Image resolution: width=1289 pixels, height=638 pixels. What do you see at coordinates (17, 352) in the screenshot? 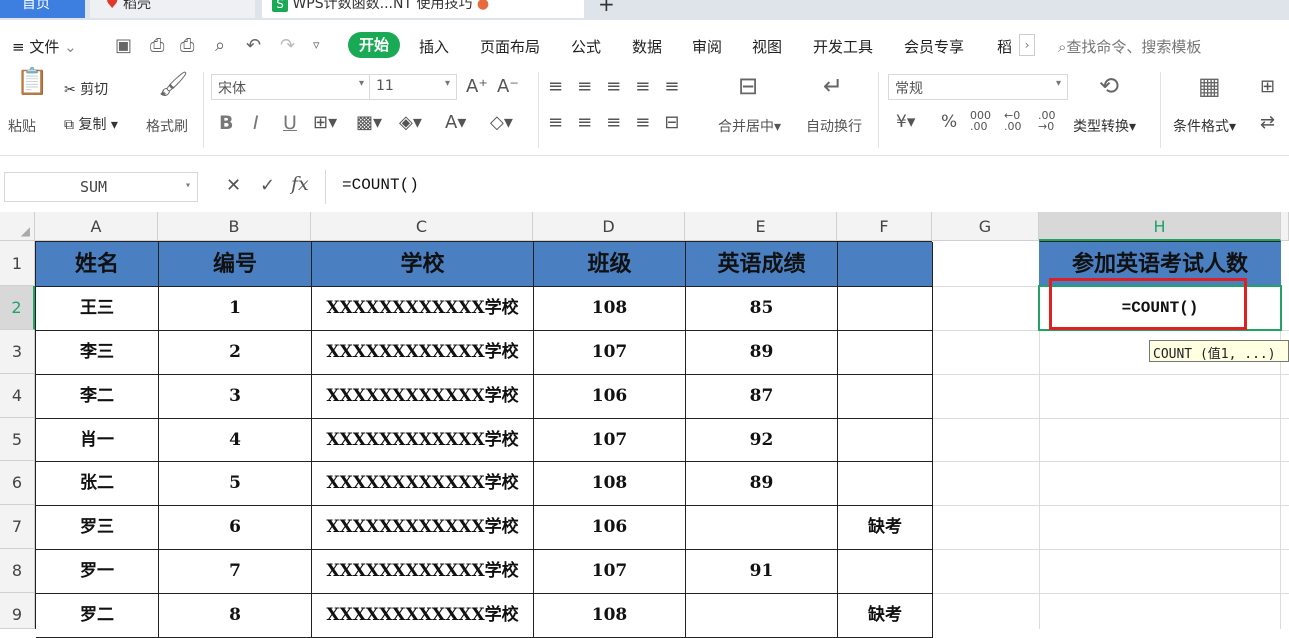
I see `row-header-3: 3` at bounding box center [17, 352].